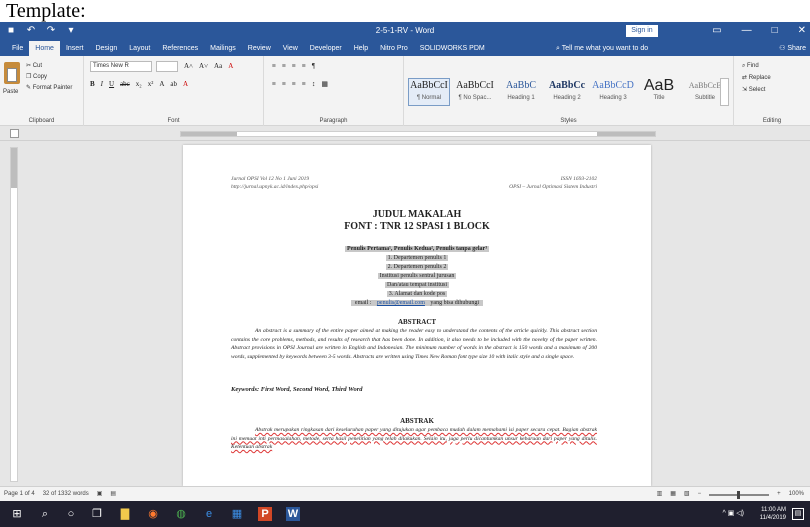 Image resolution: width=810 pixels, height=527 pixels. Describe the element at coordinates (113, 494) in the screenshot. I see `macro-record-icon: ▤` at that location.